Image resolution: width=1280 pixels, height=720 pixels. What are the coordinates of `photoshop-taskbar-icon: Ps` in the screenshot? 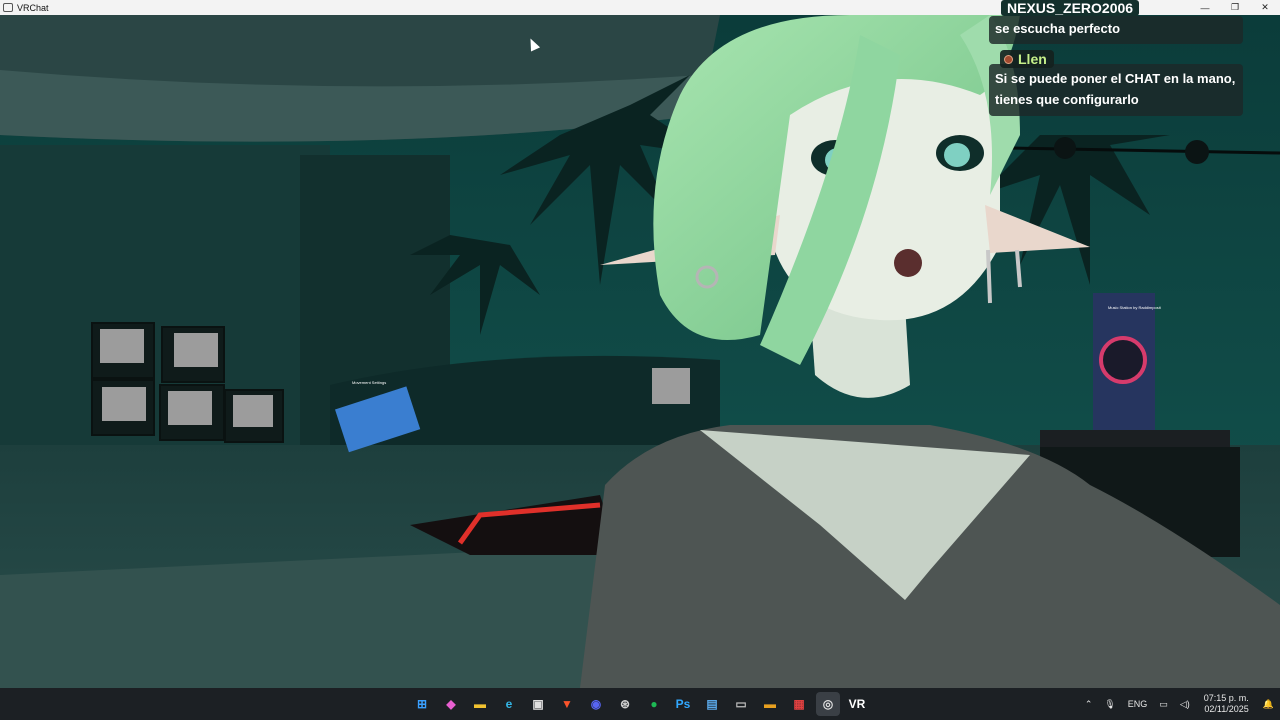 It's located at (683, 704).